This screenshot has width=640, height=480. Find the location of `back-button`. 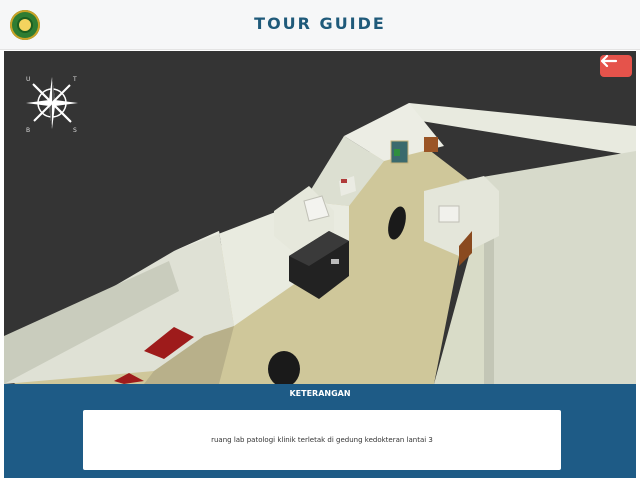

back-button is located at coordinates (616, 66).